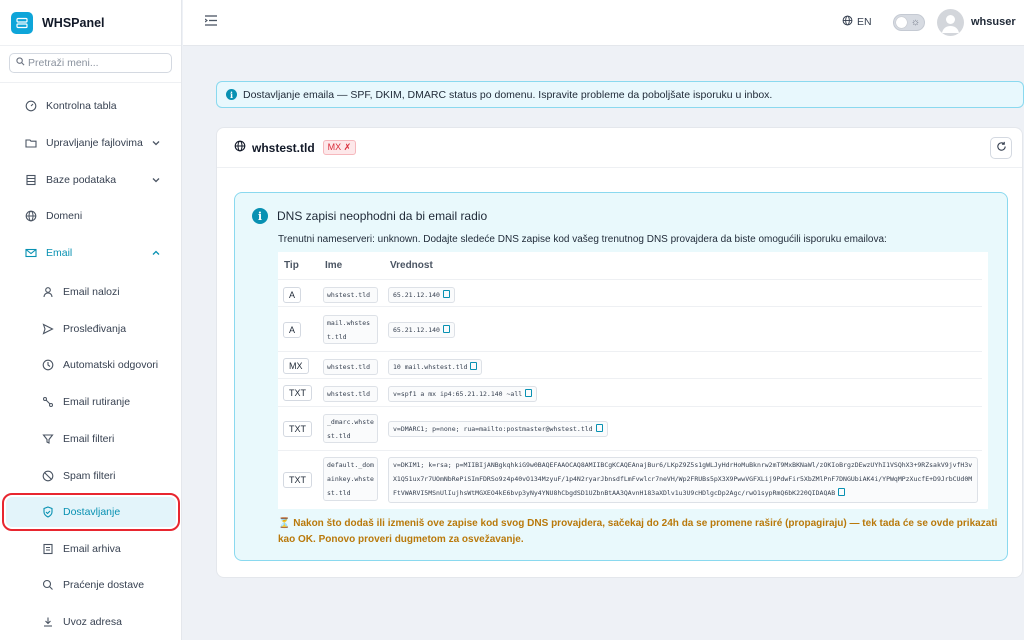 This screenshot has width=1024, height=640. Describe the element at coordinates (291, 265) in the screenshot. I see `column-header-type: Tip` at that location.